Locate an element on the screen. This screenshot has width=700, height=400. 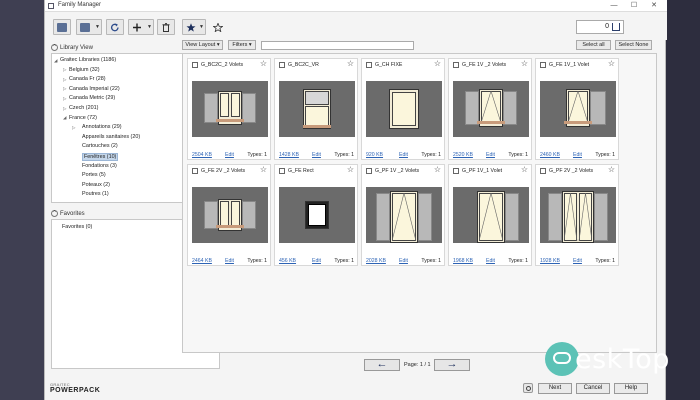
select-none-button: Select None is located at coordinates (633, 45).